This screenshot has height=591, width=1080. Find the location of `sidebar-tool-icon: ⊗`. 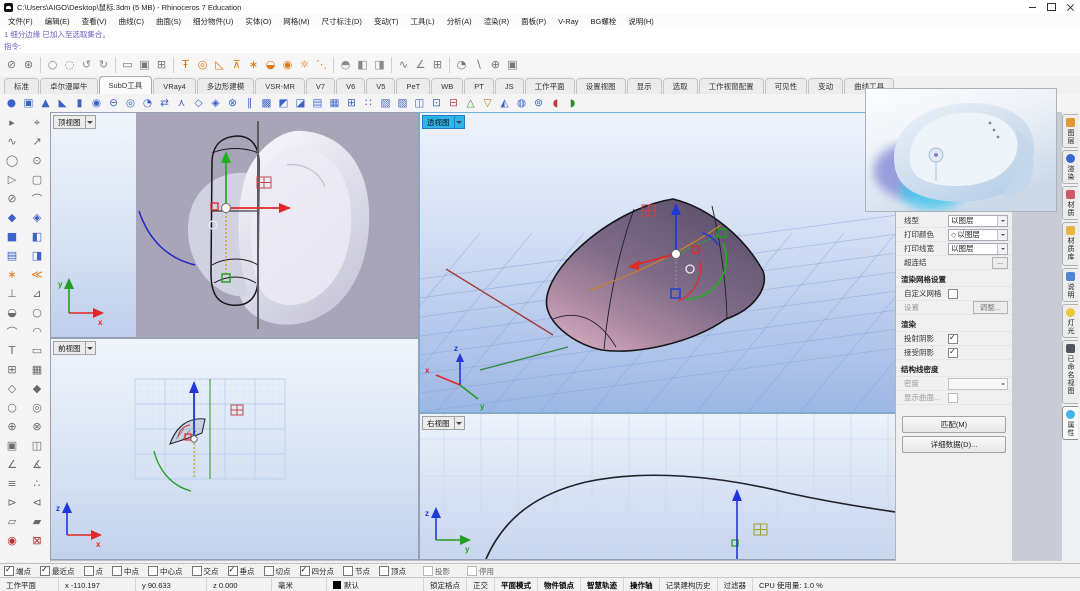

sidebar-tool-icon: ⊗ is located at coordinates (37, 426).